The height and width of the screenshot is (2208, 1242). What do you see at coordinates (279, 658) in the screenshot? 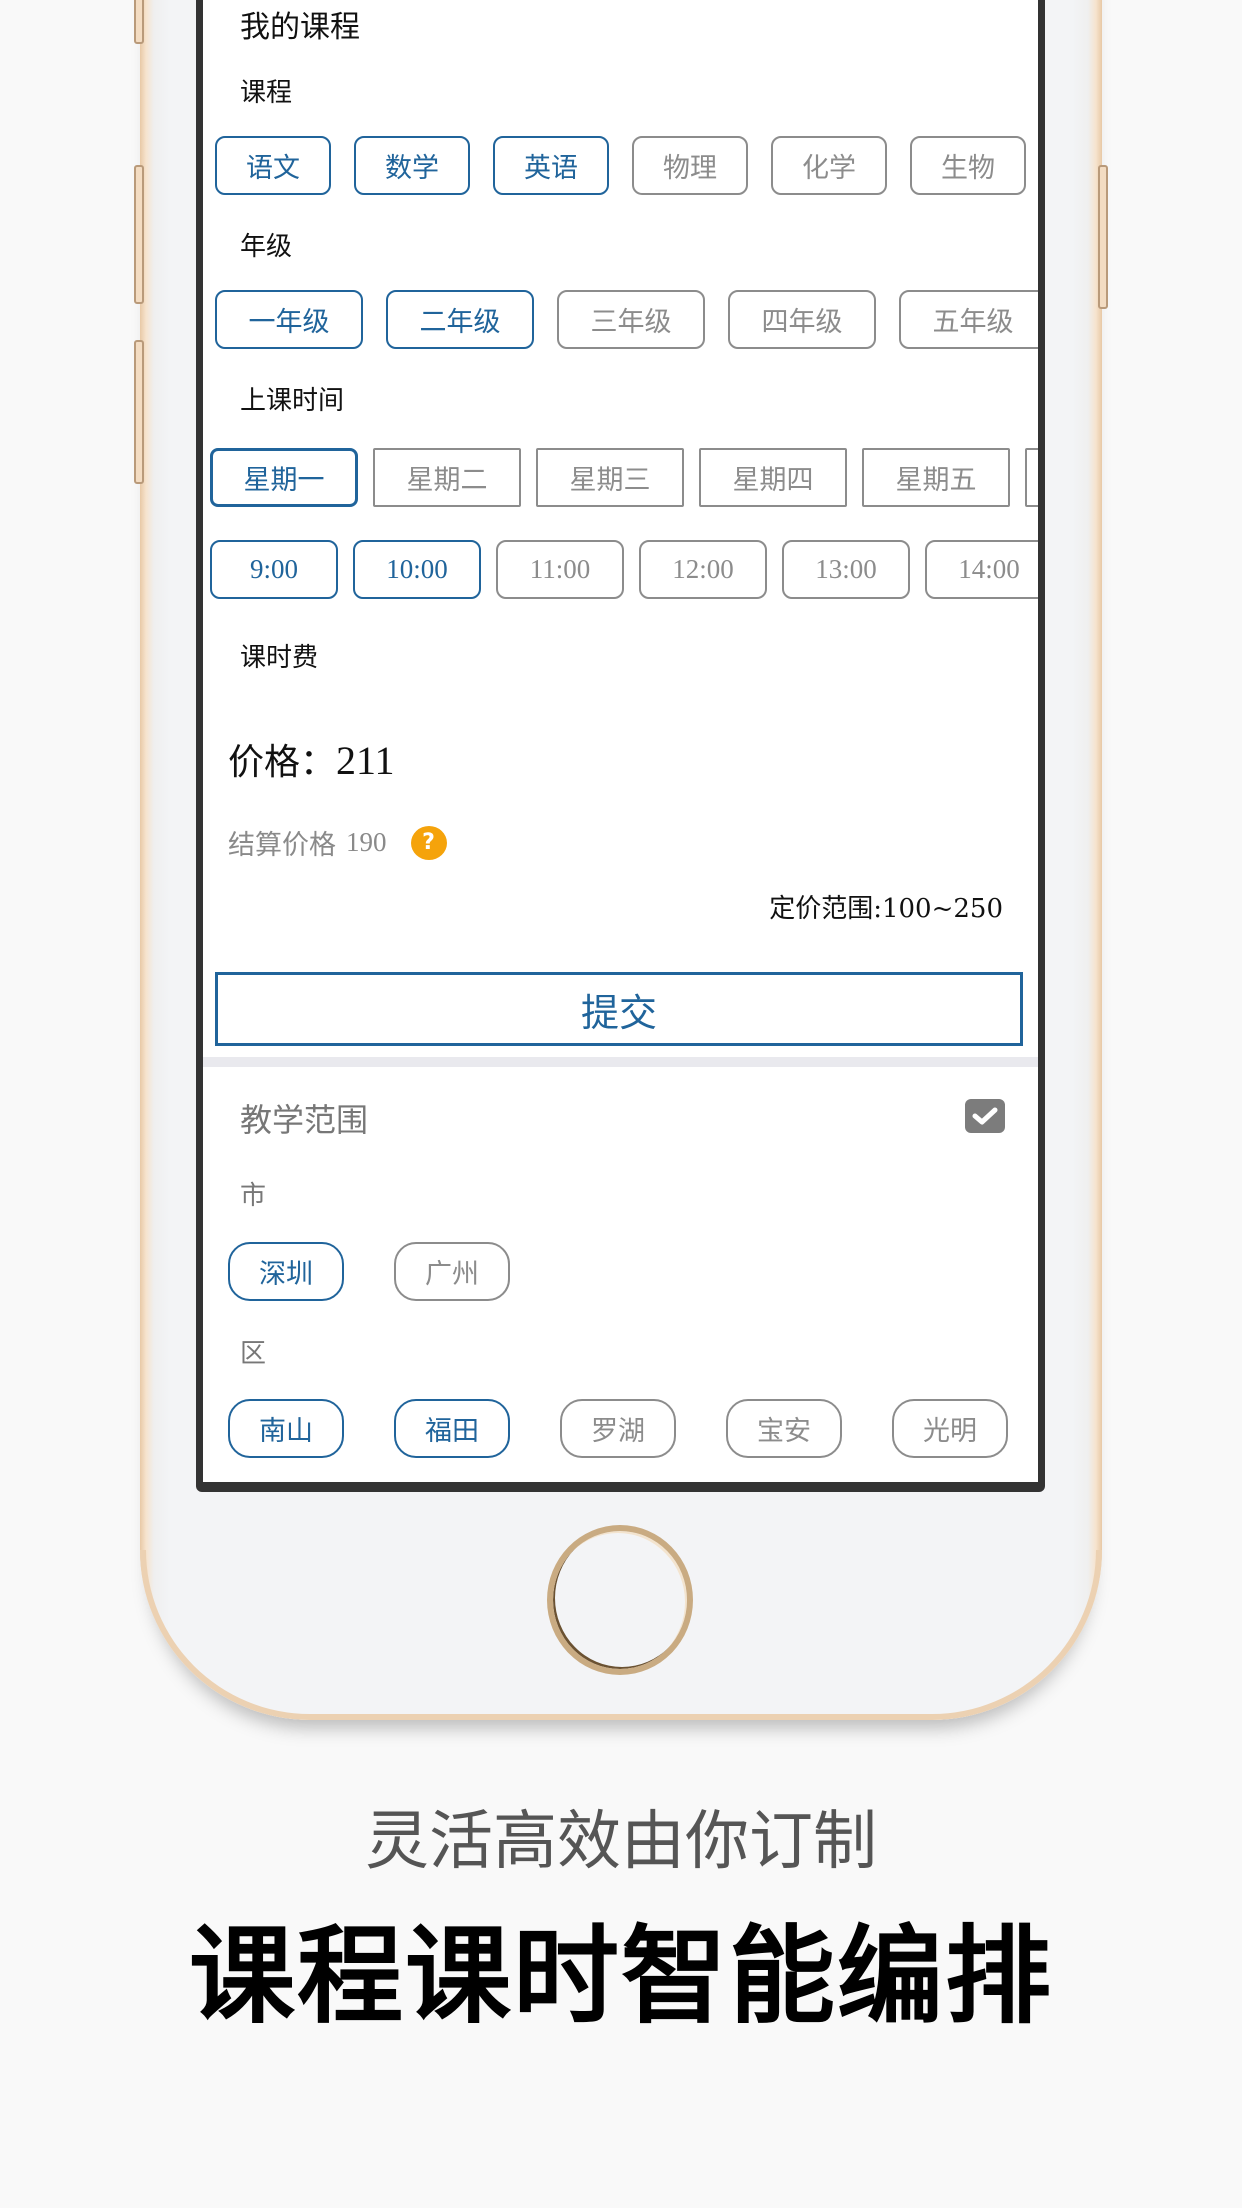
I see `fee-label: 课时费` at bounding box center [279, 658].